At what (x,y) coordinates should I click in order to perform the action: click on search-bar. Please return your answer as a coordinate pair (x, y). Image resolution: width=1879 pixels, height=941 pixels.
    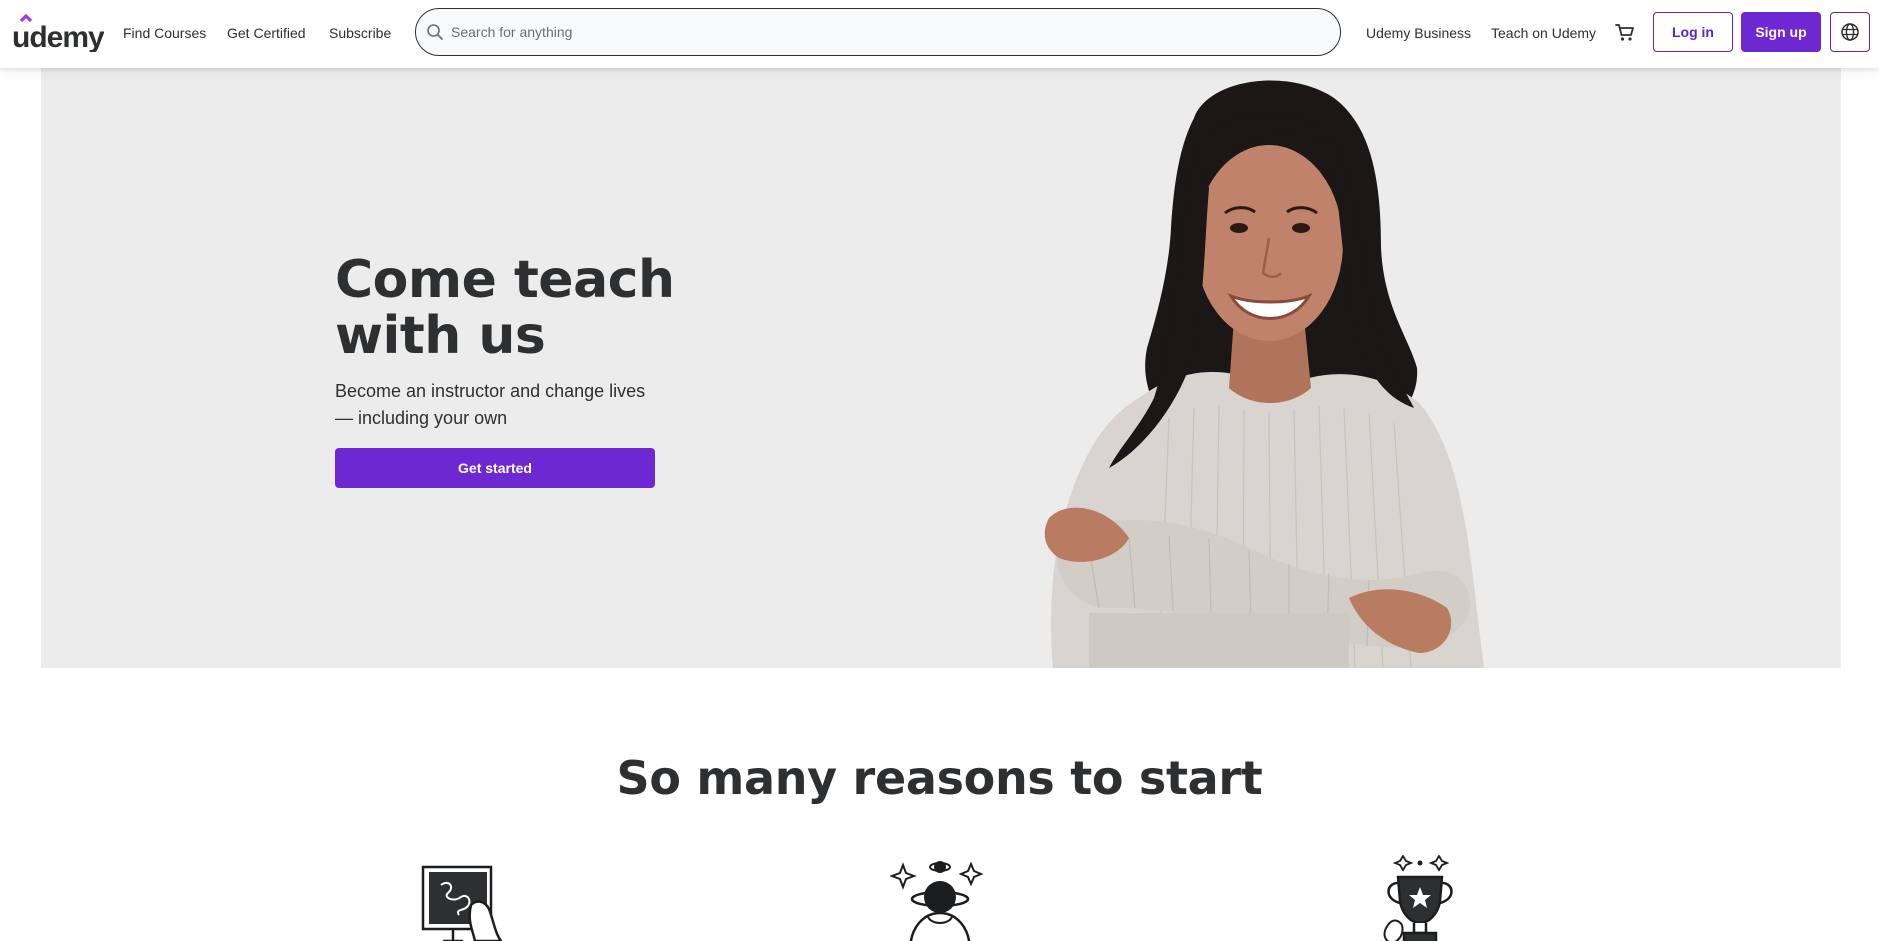
    Looking at the image, I should click on (878, 32).